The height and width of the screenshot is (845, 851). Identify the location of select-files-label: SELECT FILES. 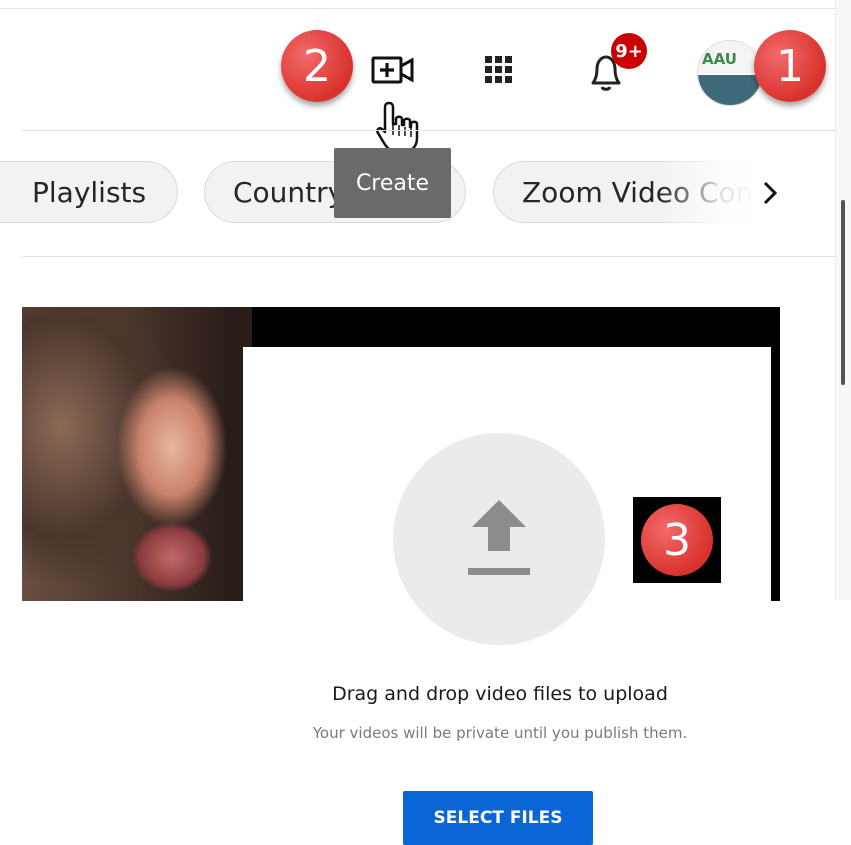
(498, 818).